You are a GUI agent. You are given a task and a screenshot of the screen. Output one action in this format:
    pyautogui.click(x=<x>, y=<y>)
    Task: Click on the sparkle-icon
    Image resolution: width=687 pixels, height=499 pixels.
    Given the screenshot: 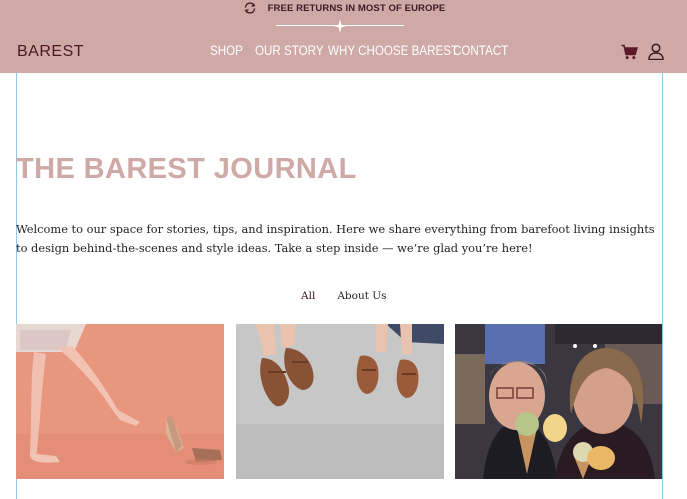 What is the action you would take?
    pyautogui.click(x=340, y=25)
    